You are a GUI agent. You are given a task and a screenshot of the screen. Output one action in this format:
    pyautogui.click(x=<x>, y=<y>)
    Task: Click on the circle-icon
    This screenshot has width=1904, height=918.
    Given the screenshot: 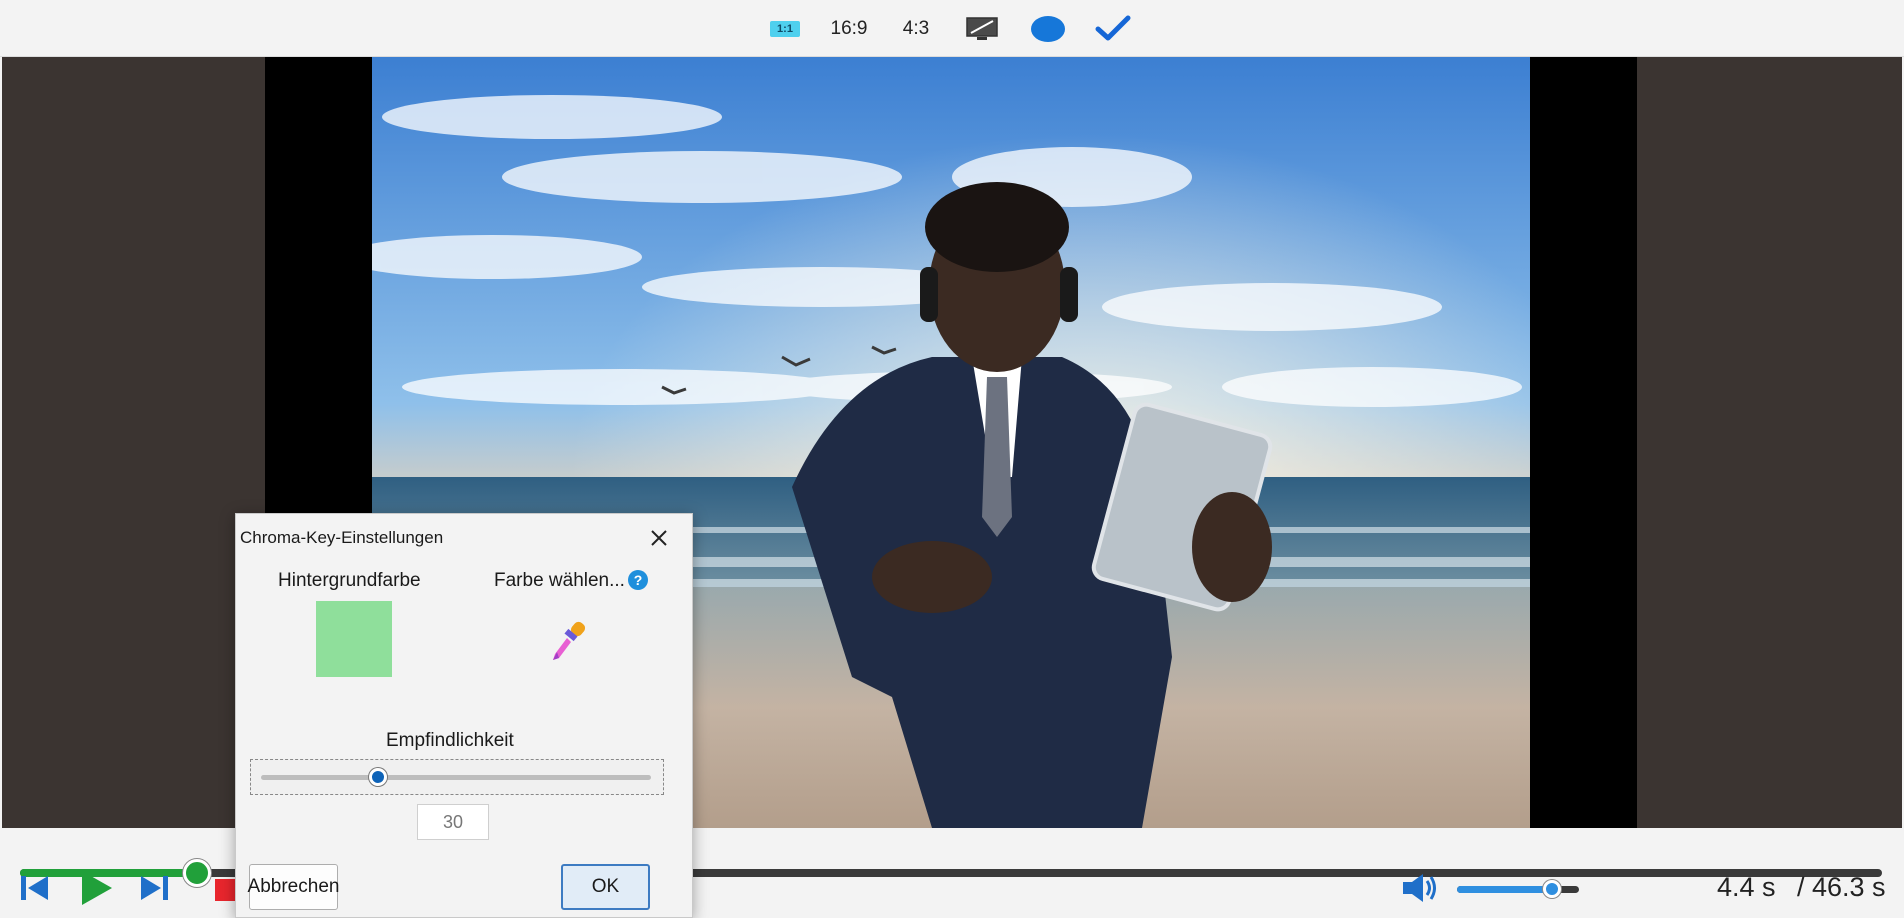 What is the action you would take?
    pyautogui.click(x=1048, y=29)
    